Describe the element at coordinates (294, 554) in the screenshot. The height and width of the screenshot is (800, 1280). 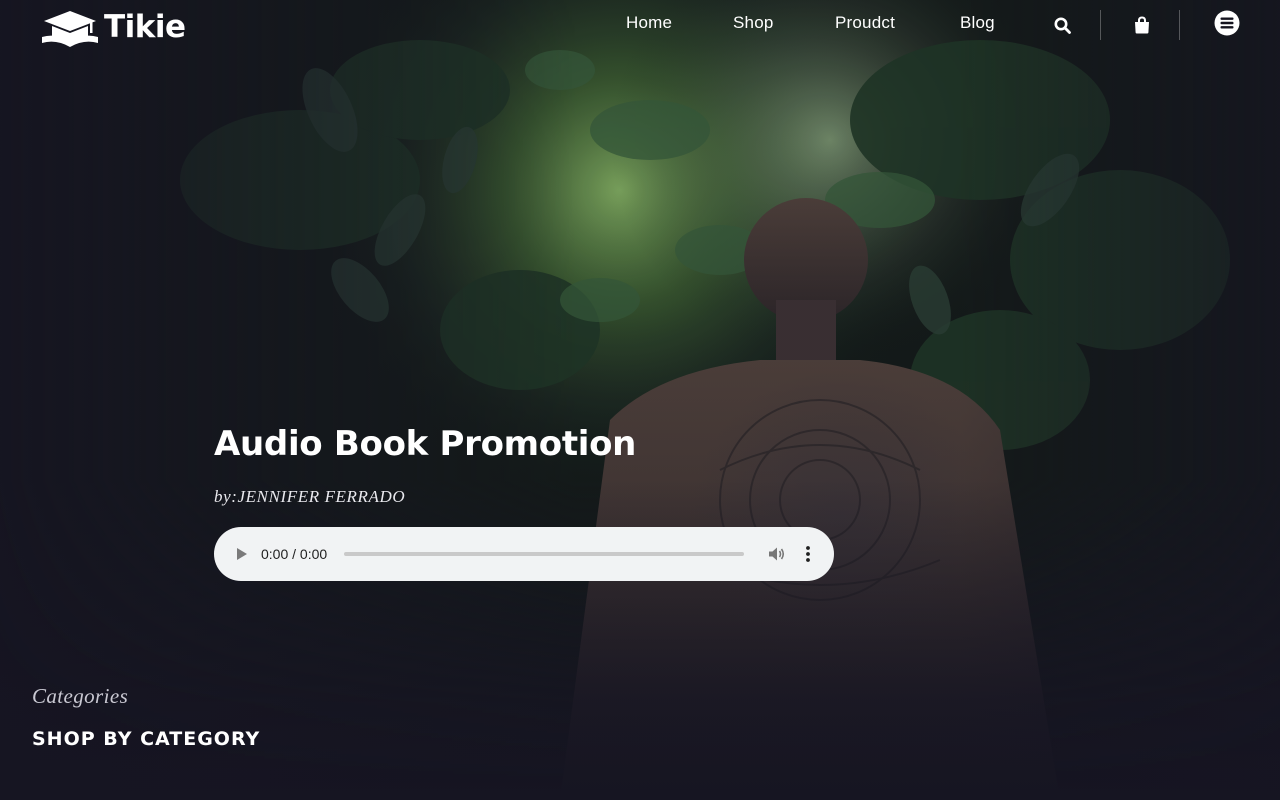
I see `audio-time-display: 0:00 / 0:00` at that location.